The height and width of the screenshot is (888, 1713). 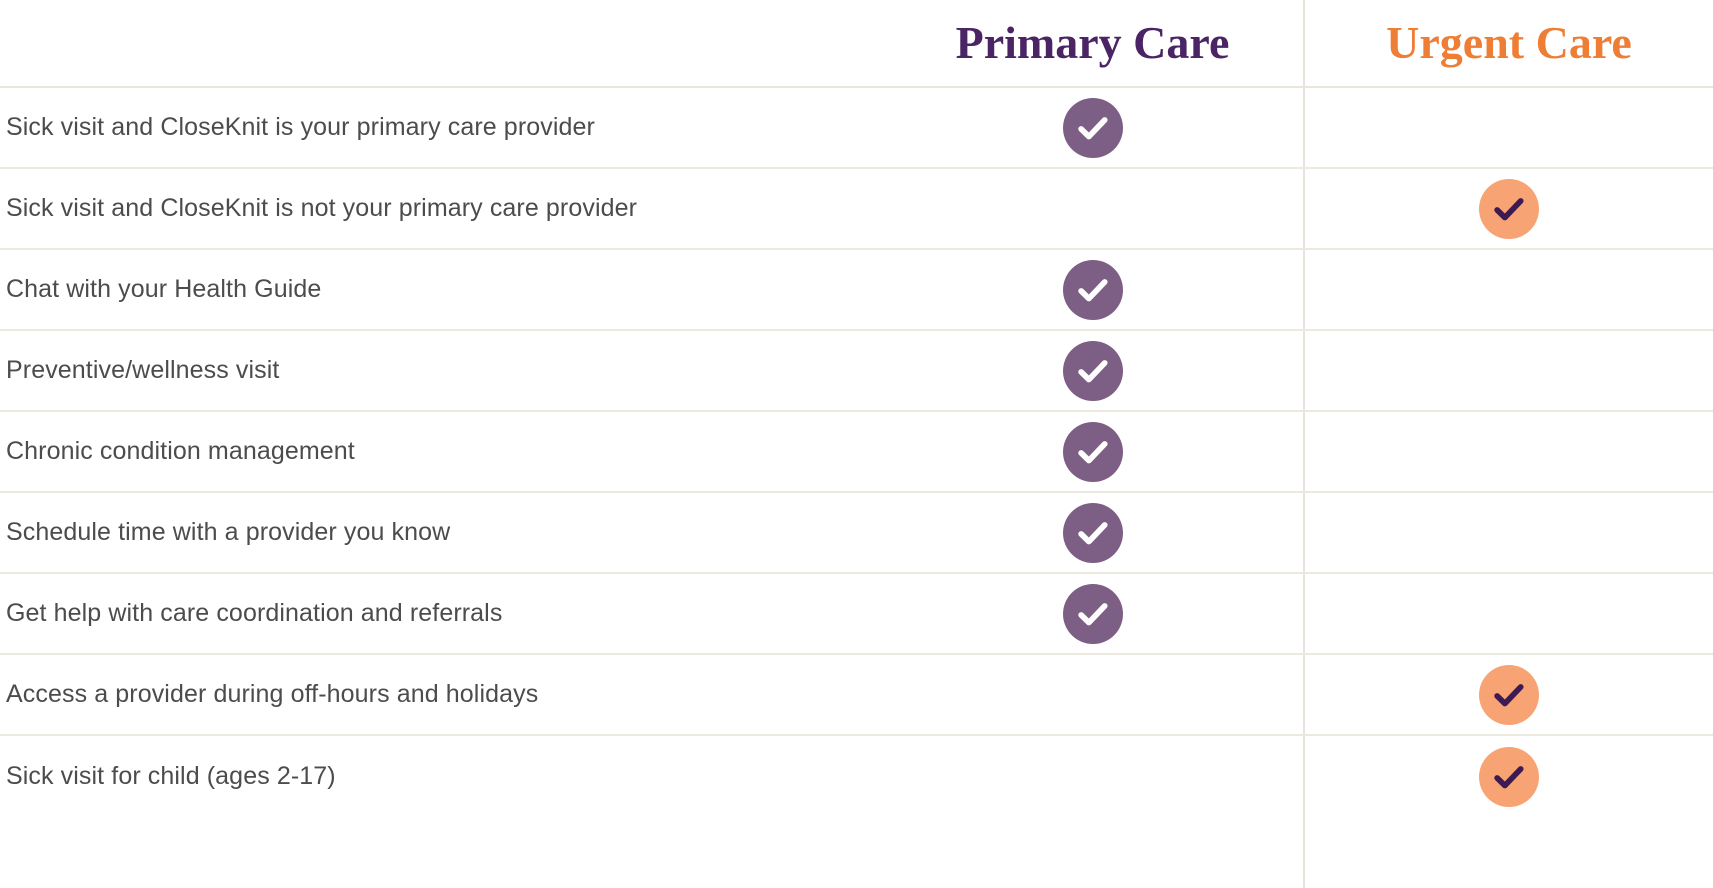 I want to click on header-urgent-care-label: Urgent Care, so click(x=1509, y=42).